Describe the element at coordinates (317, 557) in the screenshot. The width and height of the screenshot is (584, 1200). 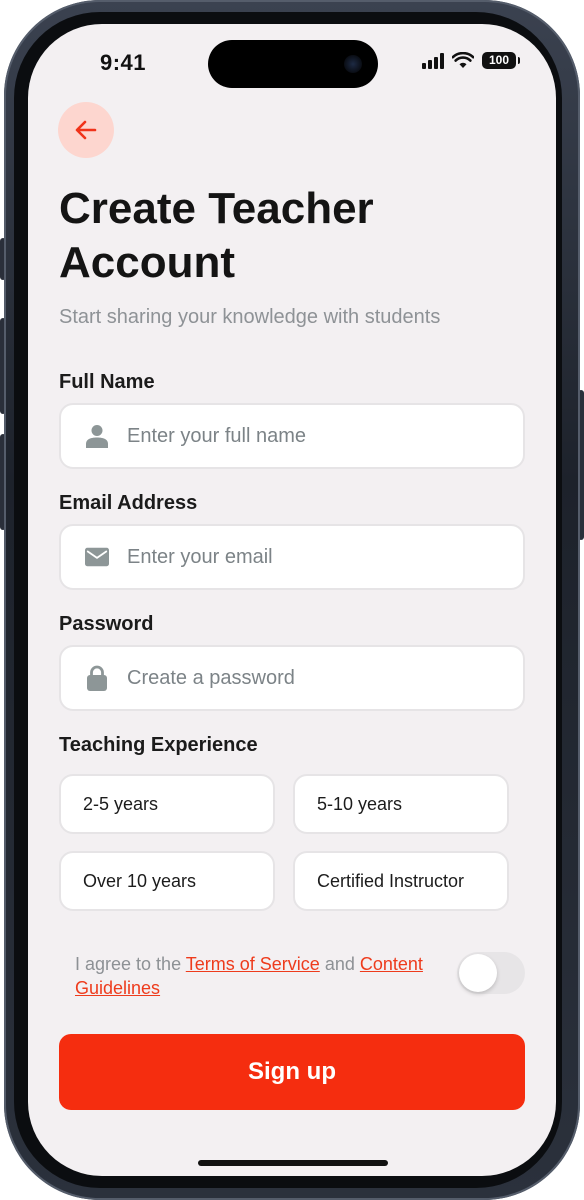
I see `email-input` at that location.